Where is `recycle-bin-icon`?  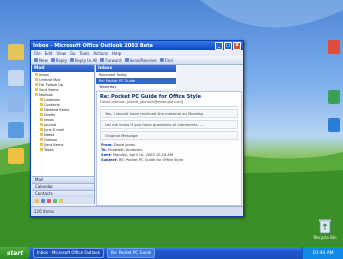
recycle-bin-icon is located at coordinates (325, 226).